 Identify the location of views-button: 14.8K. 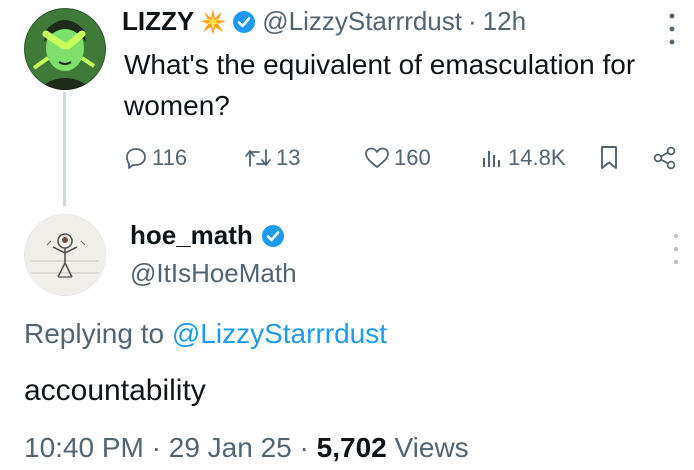
(523, 158).